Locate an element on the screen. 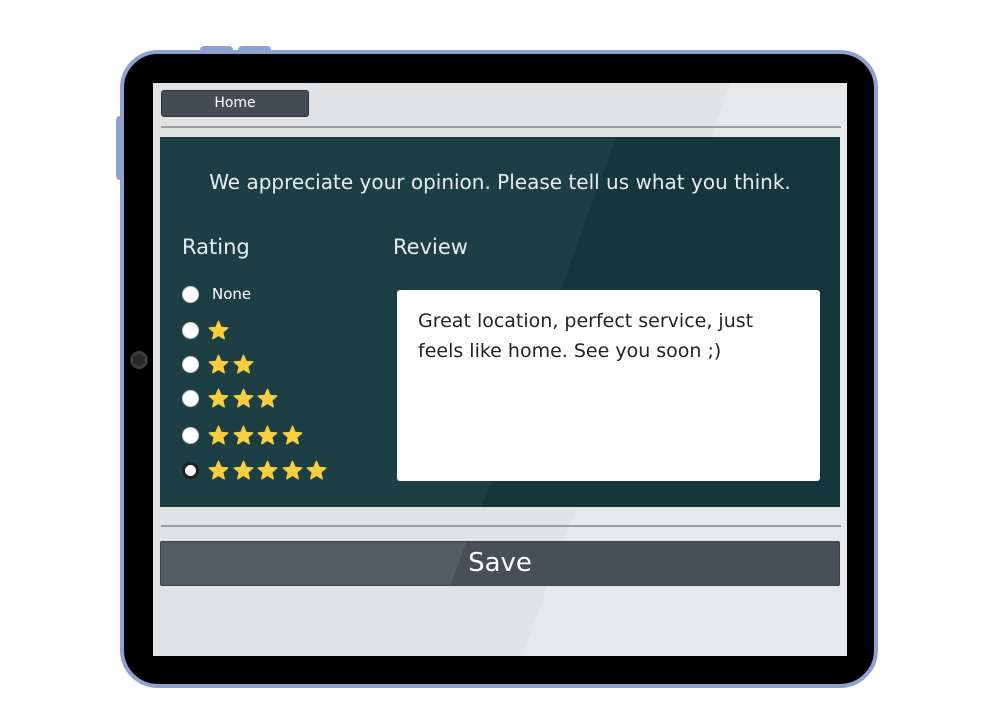 This screenshot has width=1000, height=720. camera-icon is located at coordinates (139, 360).